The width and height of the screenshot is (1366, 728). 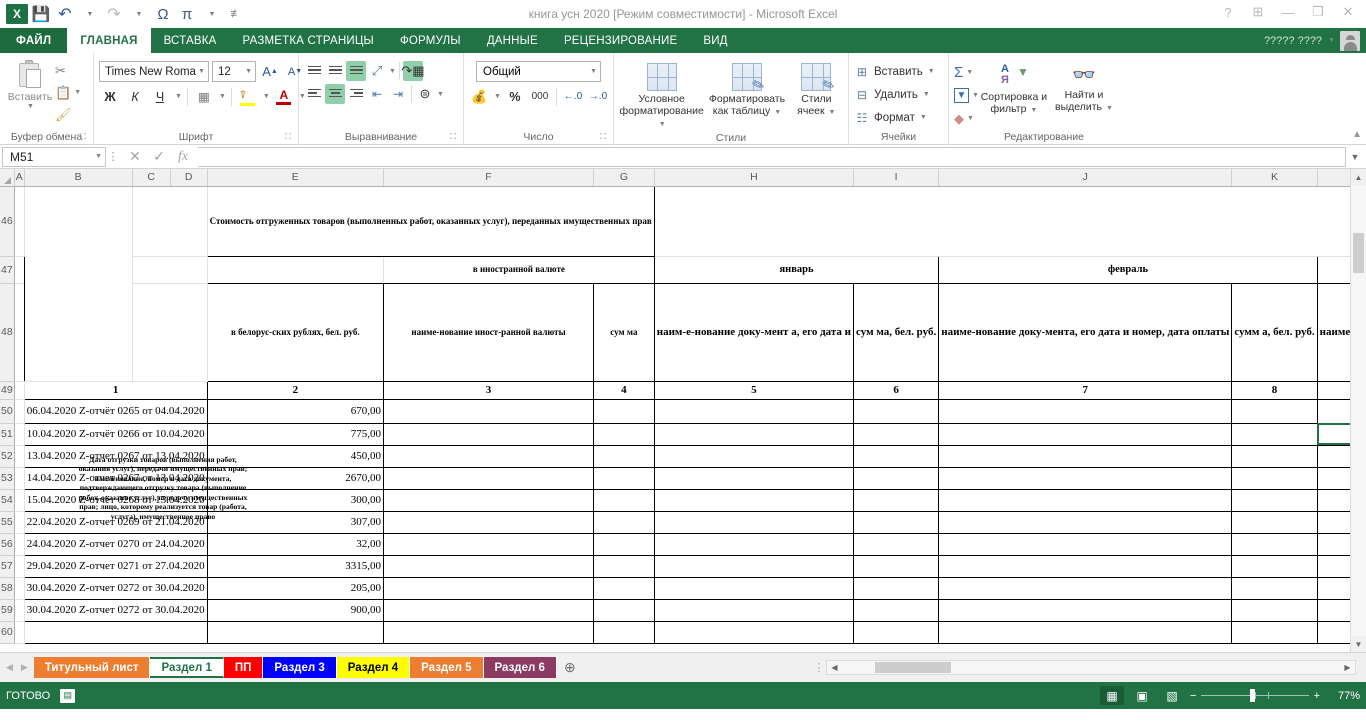 What do you see at coordinates (1355, 157) in the screenshot?
I see `expand-formula-bar-icon: ▼` at bounding box center [1355, 157].